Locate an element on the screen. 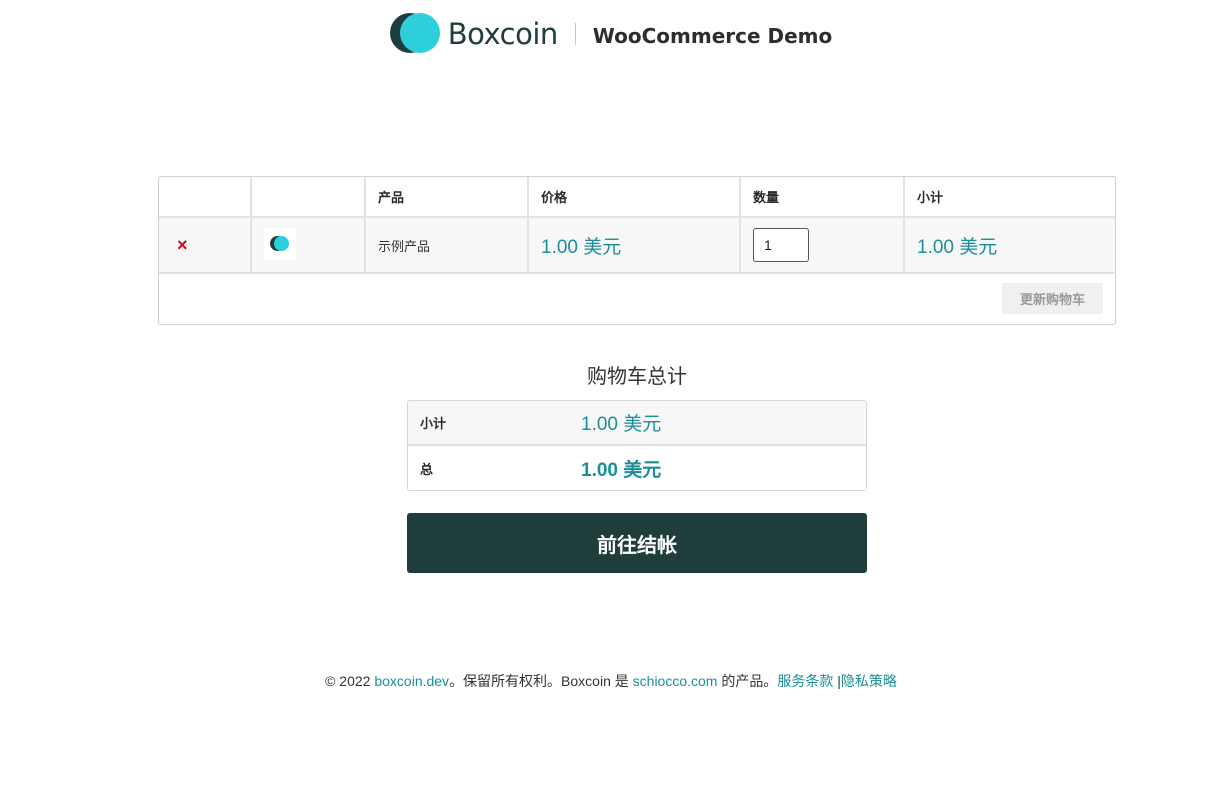  product-thumbnail is located at coordinates (280, 244).